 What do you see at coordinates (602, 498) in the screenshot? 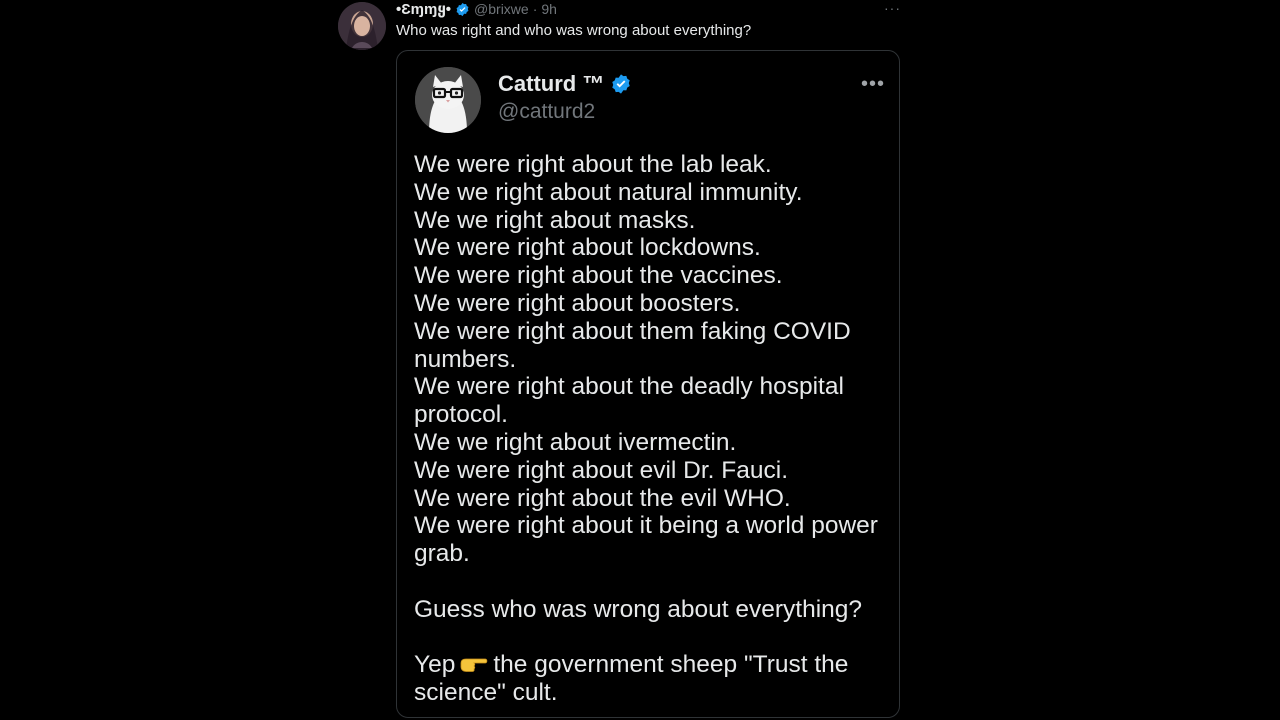
I see `tweet-line: We were right about the evil WHO.` at bounding box center [602, 498].